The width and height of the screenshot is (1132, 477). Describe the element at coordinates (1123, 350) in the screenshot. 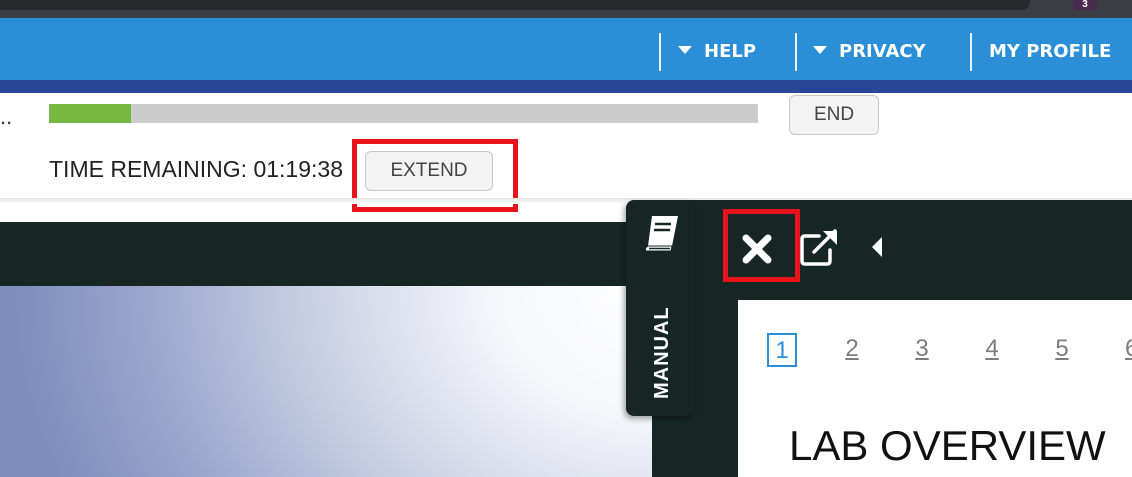

I see `page-link: 6` at that location.